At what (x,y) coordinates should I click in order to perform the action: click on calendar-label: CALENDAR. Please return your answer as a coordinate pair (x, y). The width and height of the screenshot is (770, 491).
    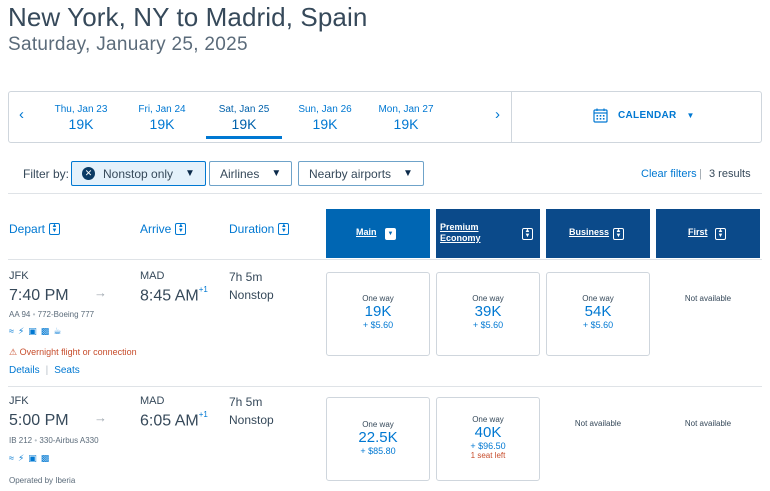
    Looking at the image, I should click on (647, 115).